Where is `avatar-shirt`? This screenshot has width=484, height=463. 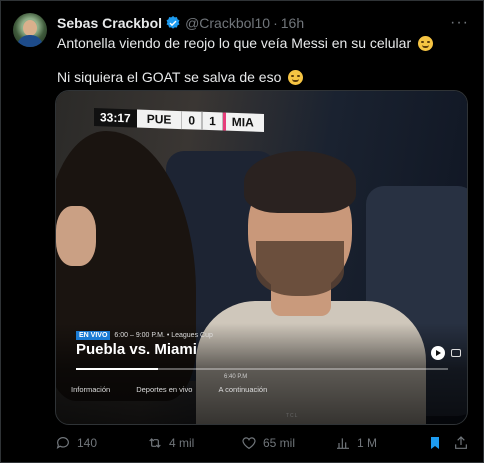
avatar-shirt is located at coordinates (30, 41).